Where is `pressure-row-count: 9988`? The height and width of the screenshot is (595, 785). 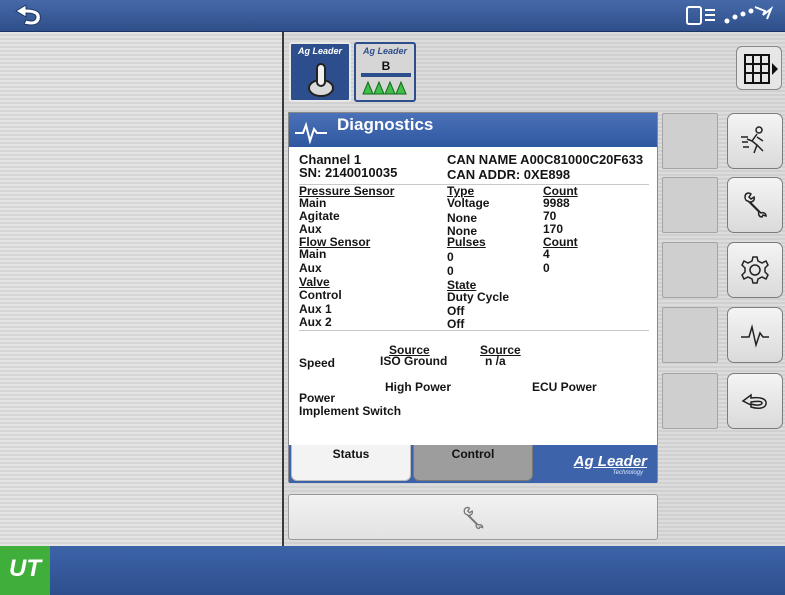
pressure-row-count: 9988 is located at coordinates (556, 203).